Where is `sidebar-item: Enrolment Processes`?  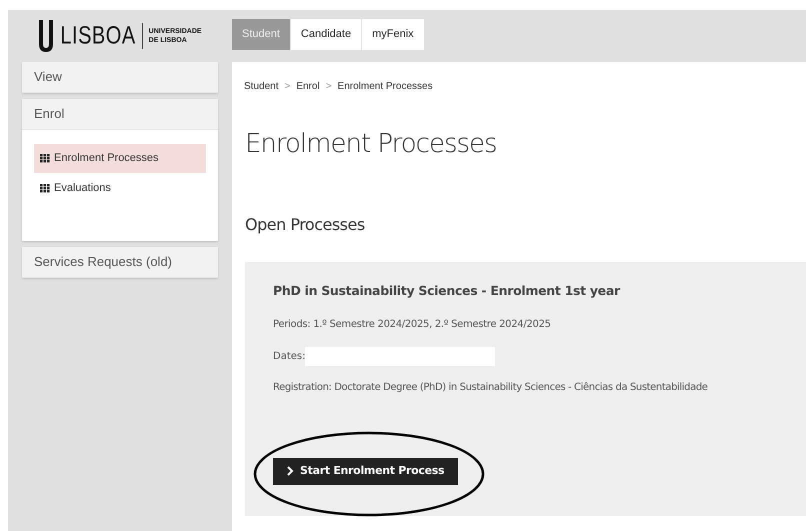
sidebar-item: Enrolment Processes is located at coordinates (120, 158).